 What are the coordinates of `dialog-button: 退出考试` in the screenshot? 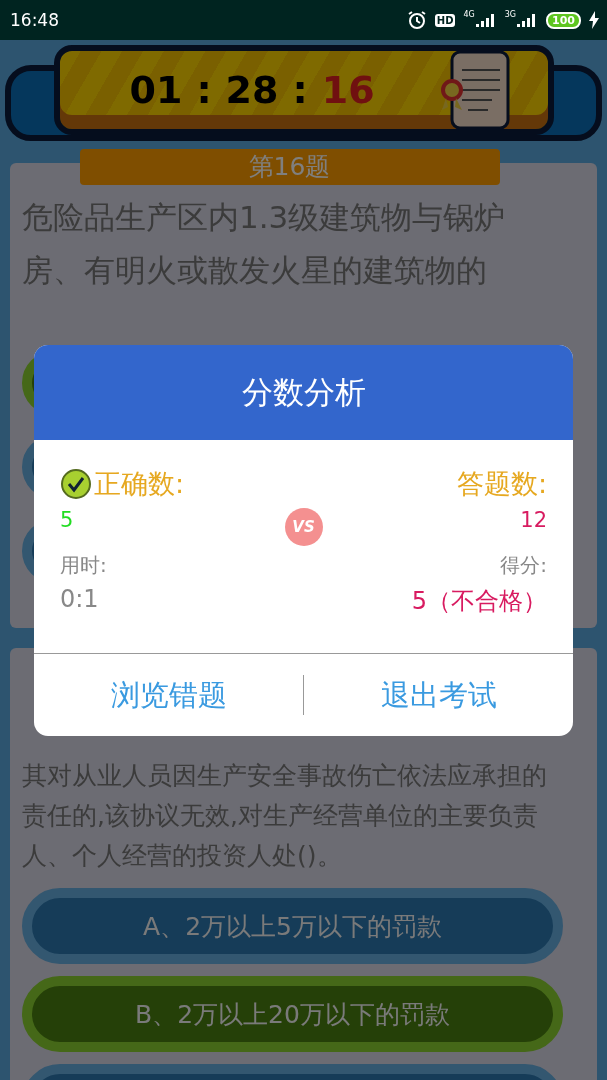 It's located at (438, 695).